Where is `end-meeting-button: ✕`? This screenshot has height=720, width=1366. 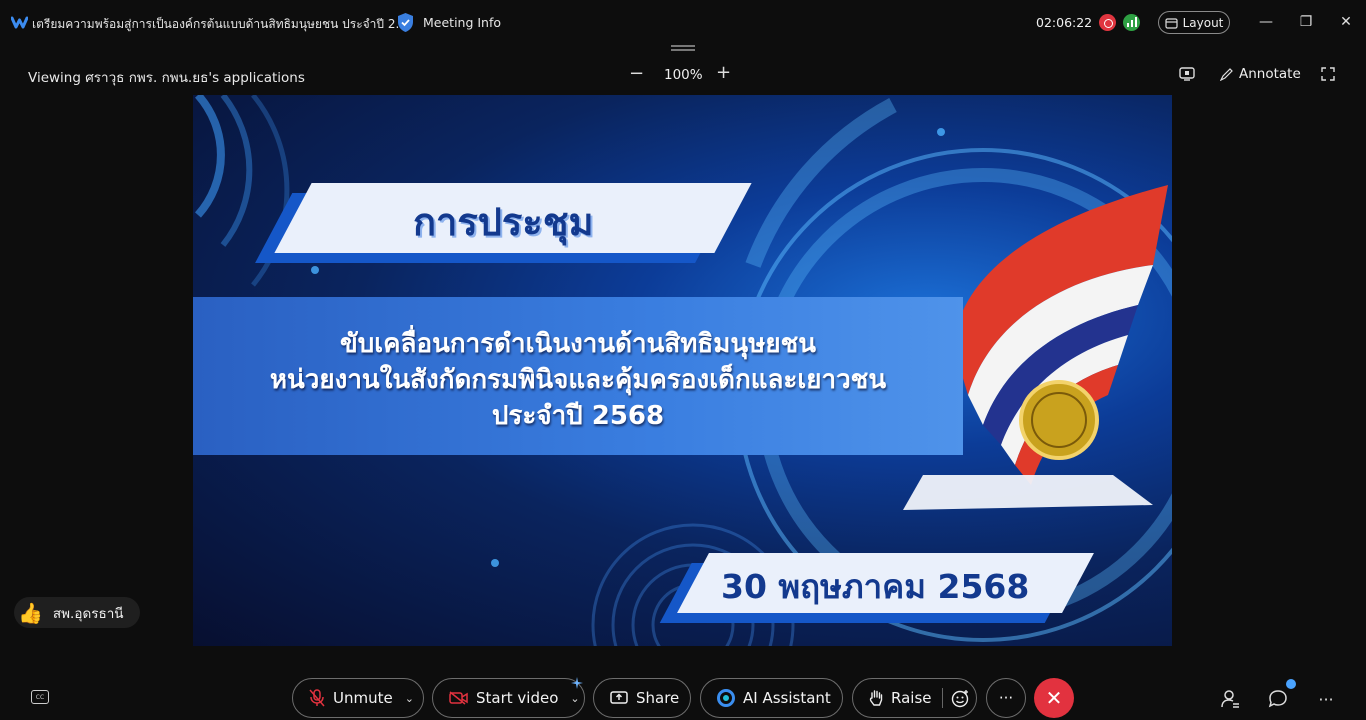
end-meeting-button: ✕ is located at coordinates (1054, 698).